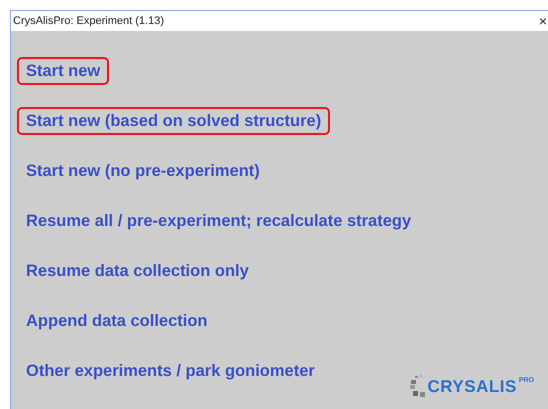 The width and height of the screenshot is (548, 409). What do you see at coordinates (173, 121) in the screenshot?
I see `experiment-option-link: Start new (based on solved structure)` at bounding box center [173, 121].